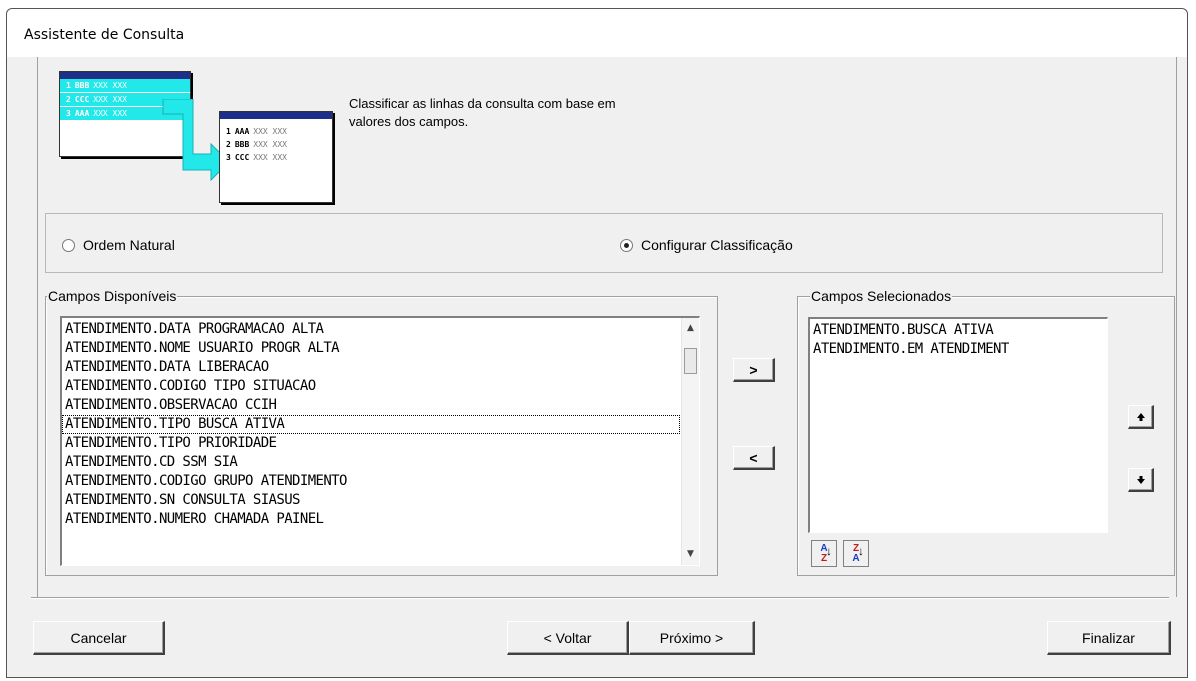 The height and width of the screenshot is (681, 1196). Describe the element at coordinates (371, 462) in the screenshot. I see `list-item: ATENDIMENTO.CD SSM SIA` at that location.